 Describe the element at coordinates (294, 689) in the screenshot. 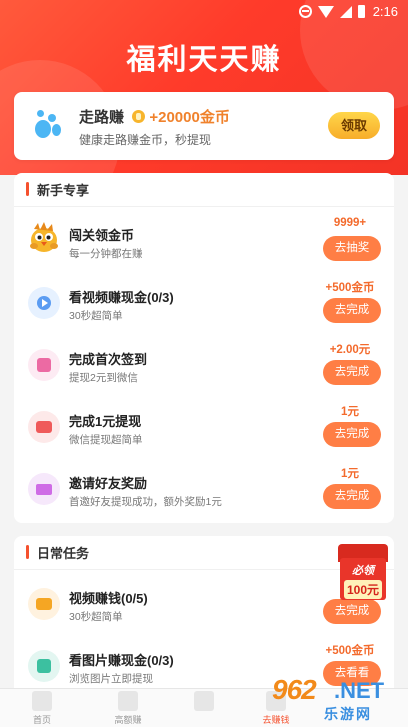

I see `watermark-number: 962` at that location.